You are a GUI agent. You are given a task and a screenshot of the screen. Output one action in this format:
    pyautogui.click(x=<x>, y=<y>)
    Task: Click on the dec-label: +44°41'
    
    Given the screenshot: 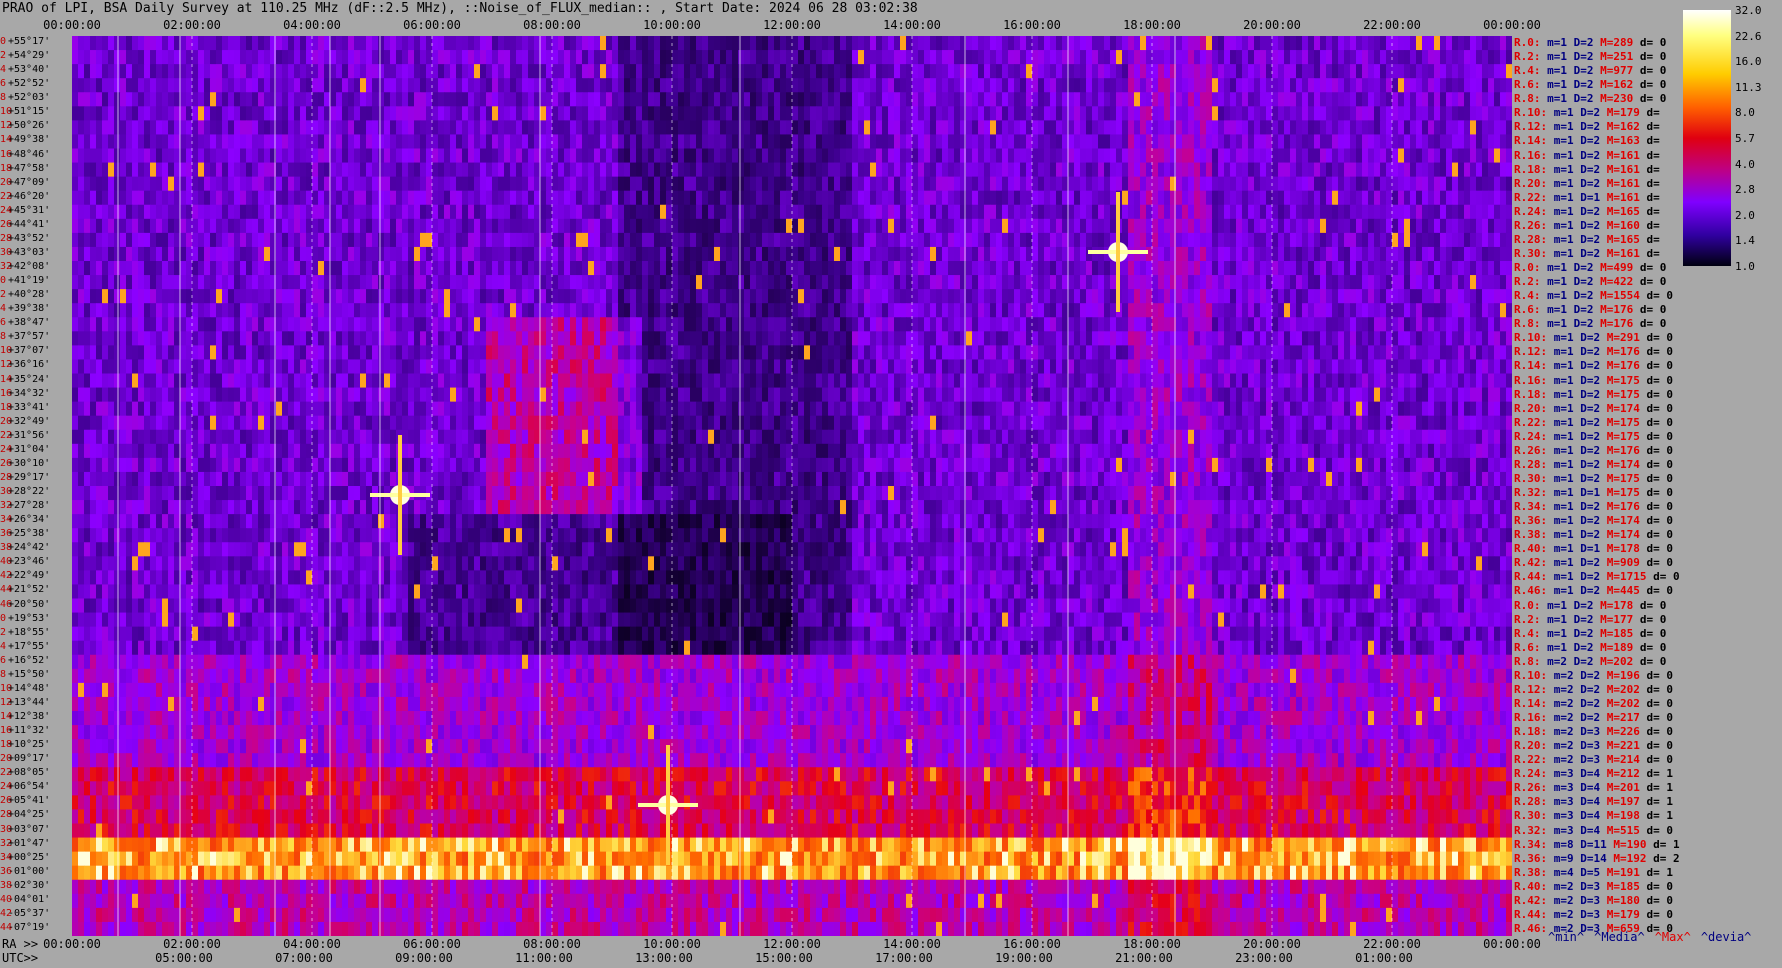 What is the action you would take?
    pyautogui.click(x=29, y=224)
    